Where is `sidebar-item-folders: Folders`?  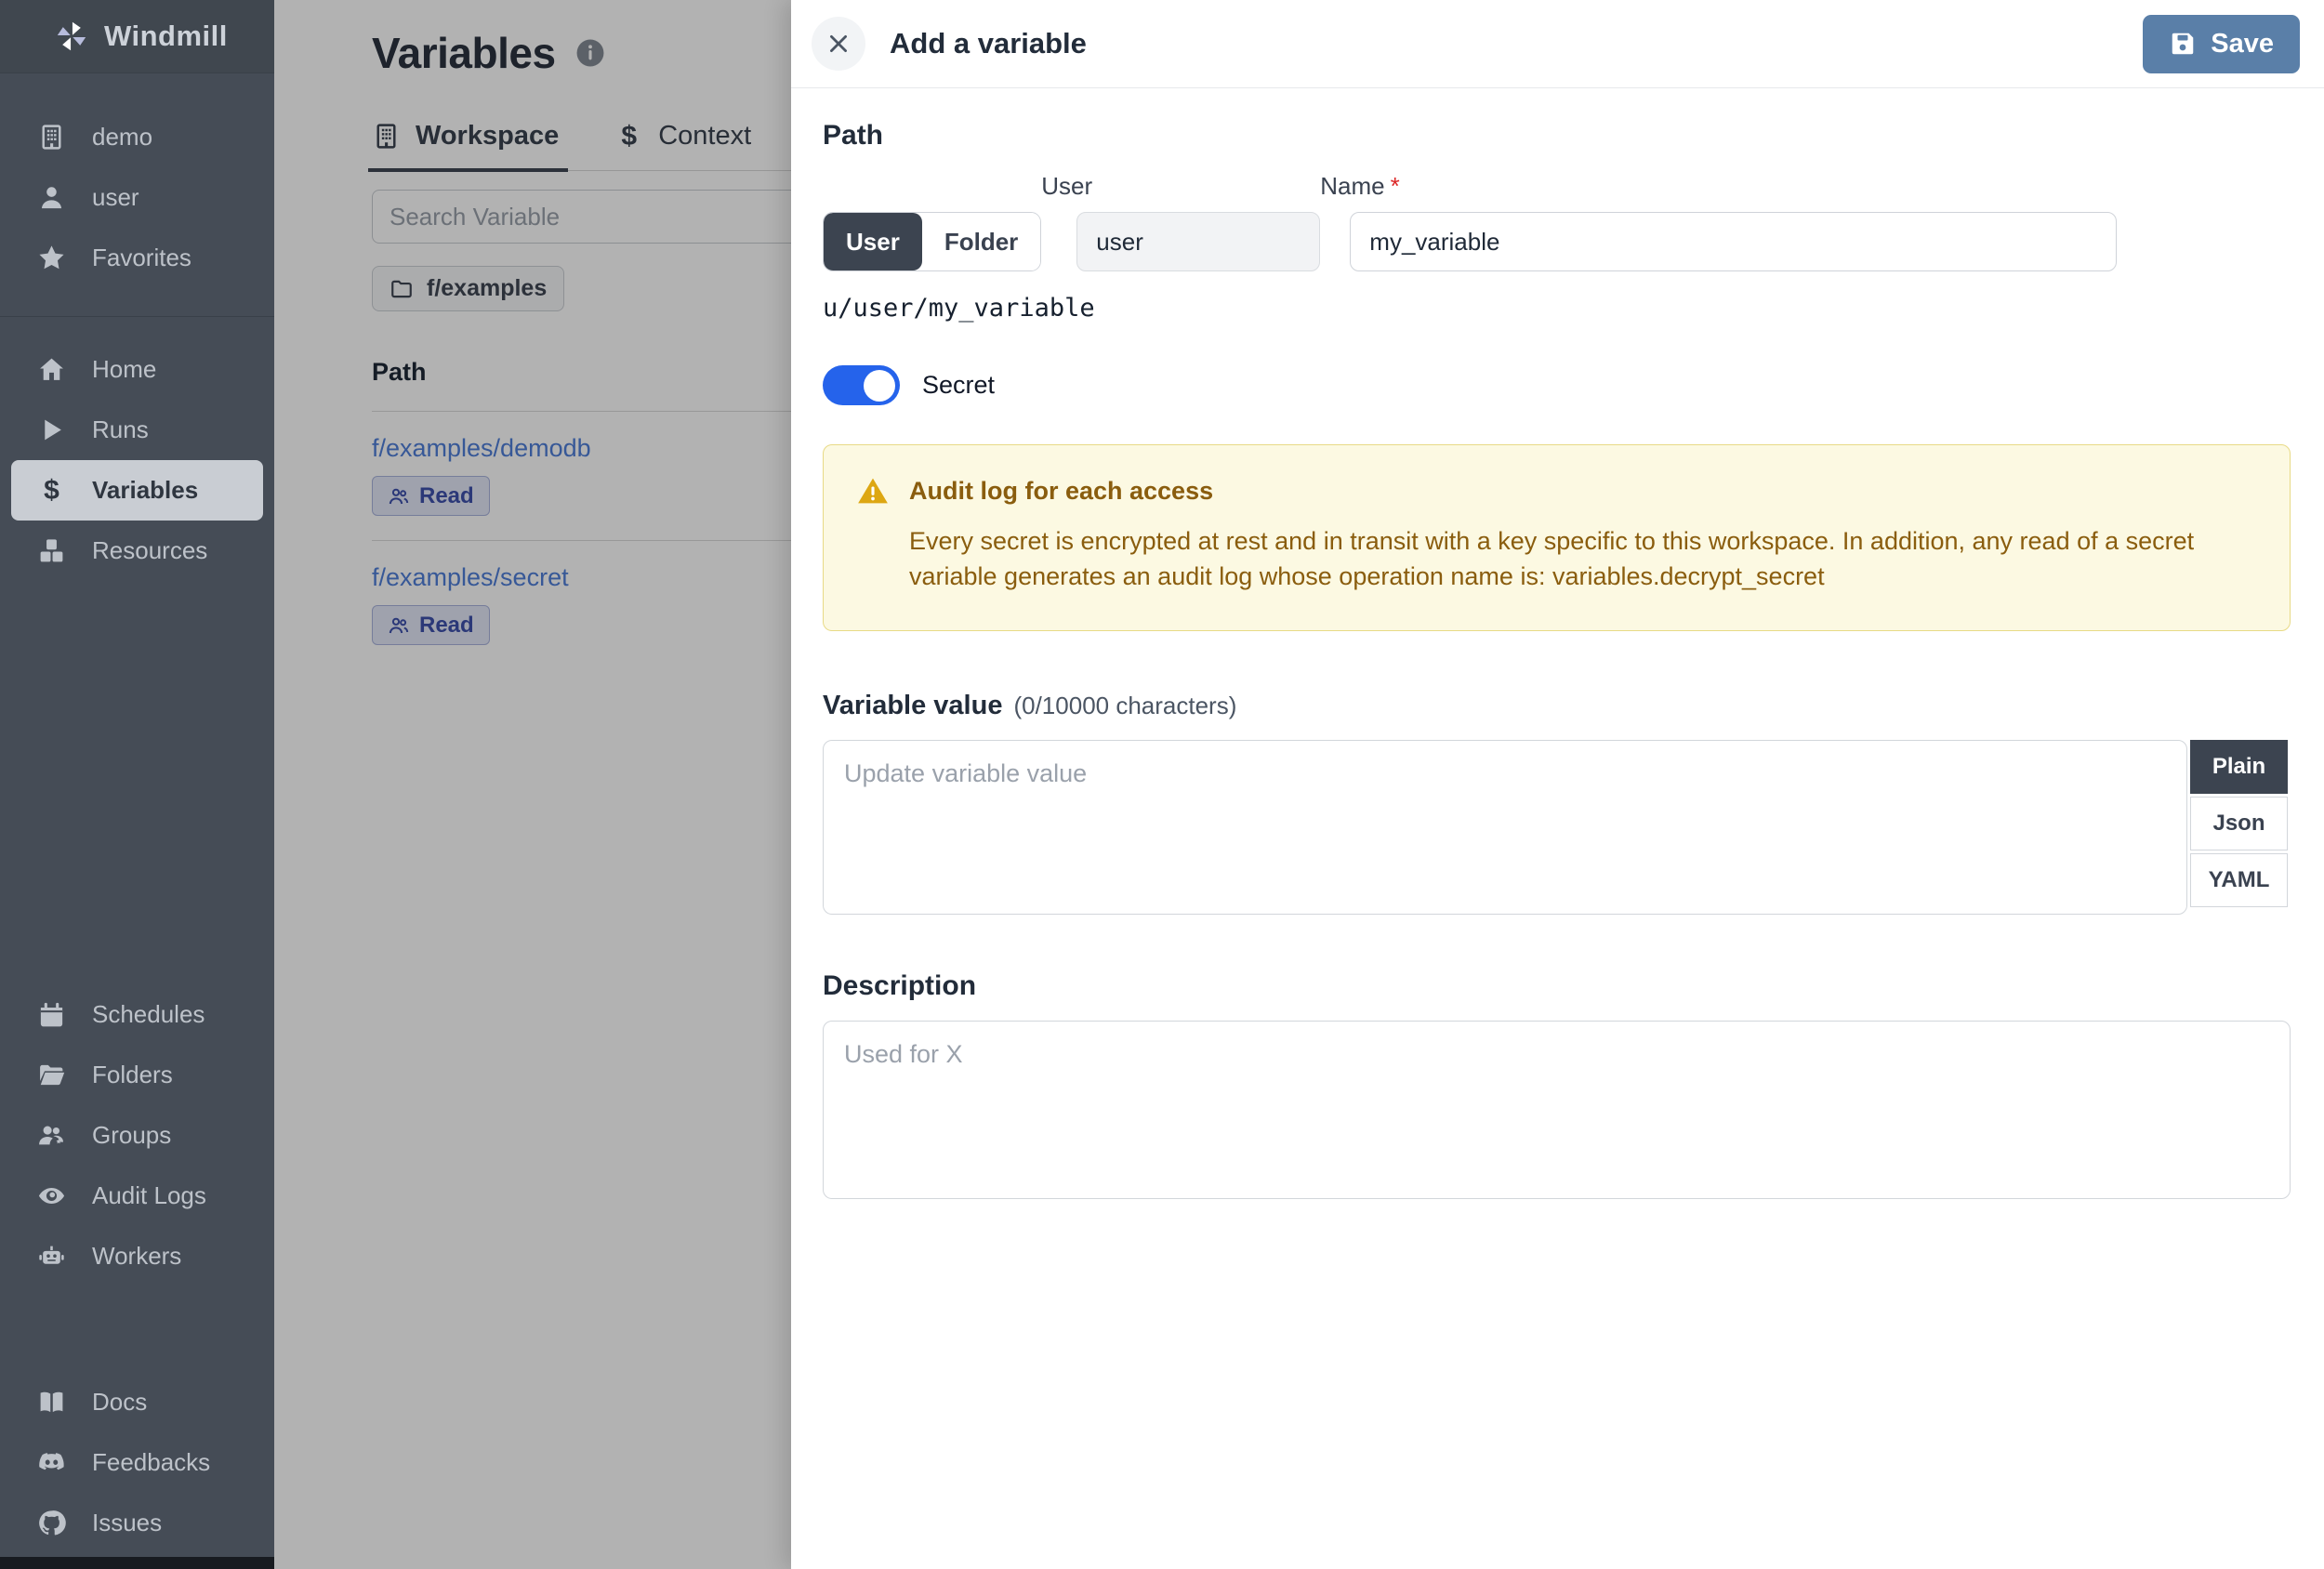
sidebar-item-folders: Folders is located at coordinates (137, 1075).